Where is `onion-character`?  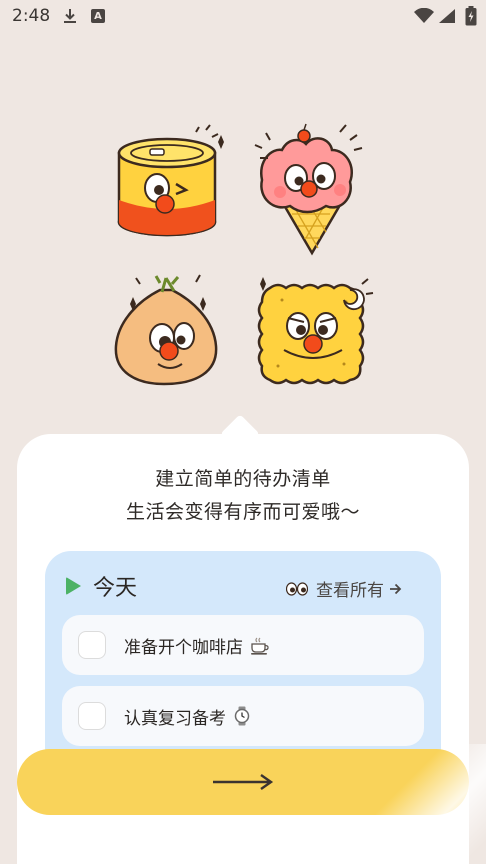
onion-character is located at coordinates (166, 330).